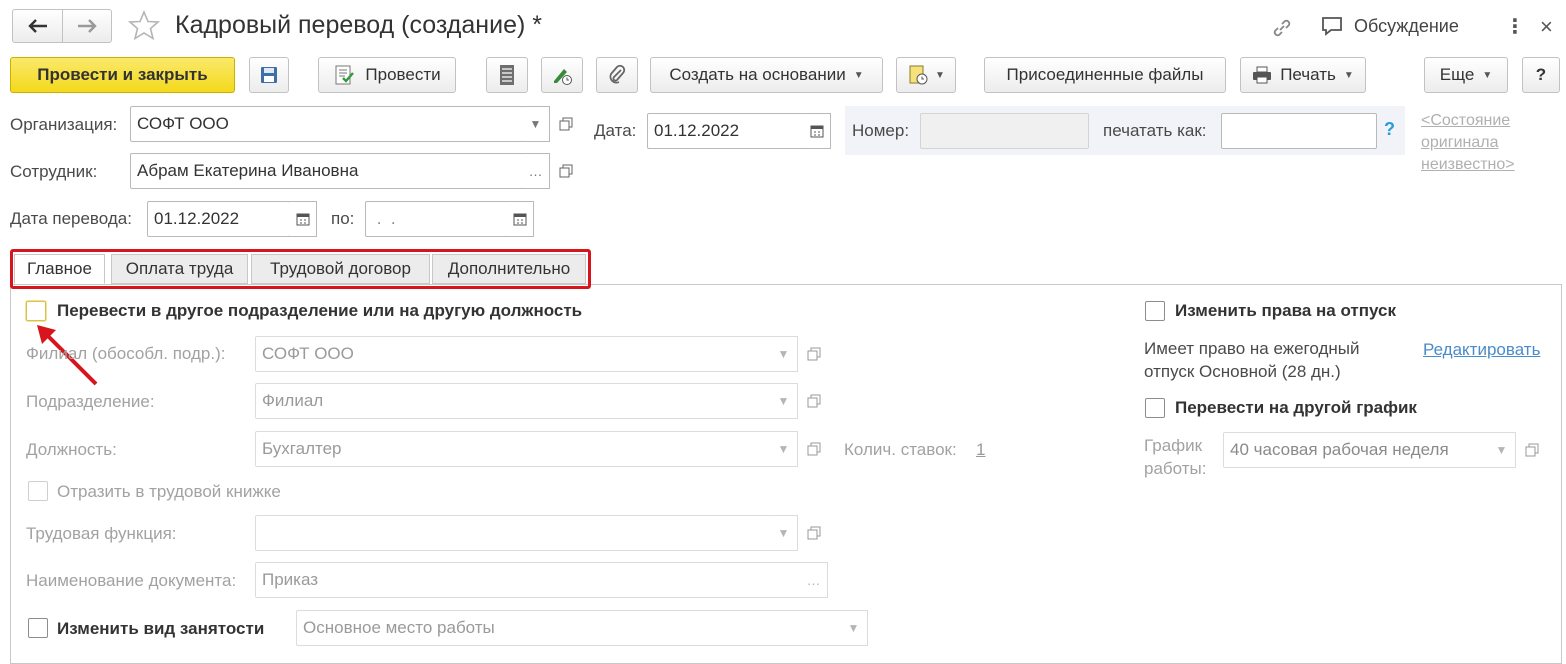  What do you see at coordinates (326, 124) in the screenshot?
I see `organization-field: СОФТ ООО` at bounding box center [326, 124].